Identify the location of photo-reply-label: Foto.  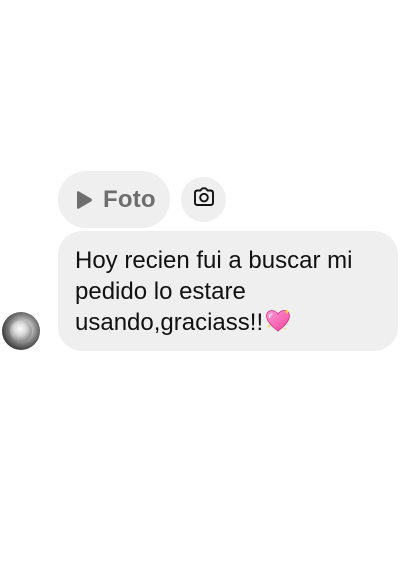
(129, 199).